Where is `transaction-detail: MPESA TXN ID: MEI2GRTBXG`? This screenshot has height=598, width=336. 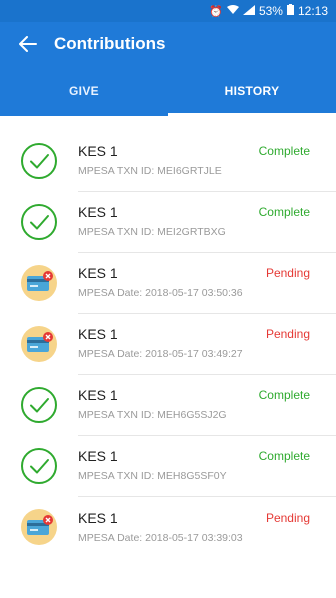
transaction-detail: MPESA TXN ID: MEI2GRTBXG is located at coordinates (152, 232).